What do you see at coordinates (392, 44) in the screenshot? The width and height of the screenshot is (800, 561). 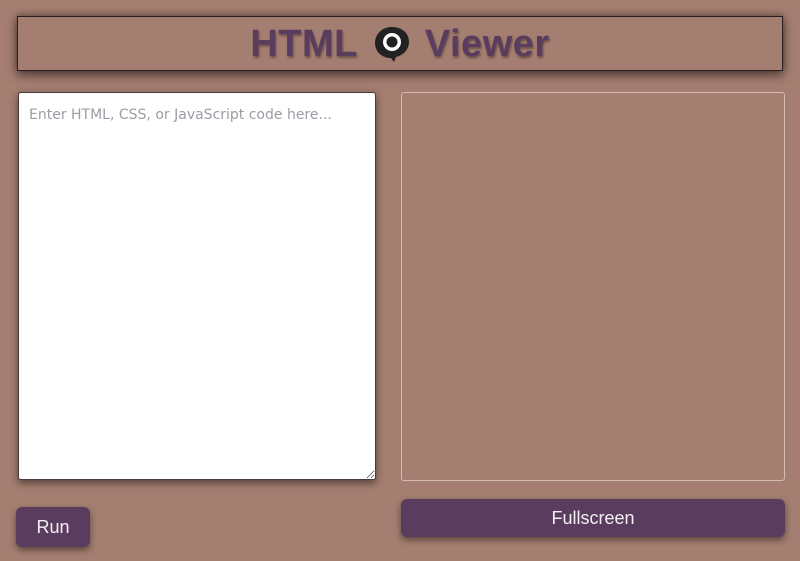 I see `speech-bubble-eye-icon` at bounding box center [392, 44].